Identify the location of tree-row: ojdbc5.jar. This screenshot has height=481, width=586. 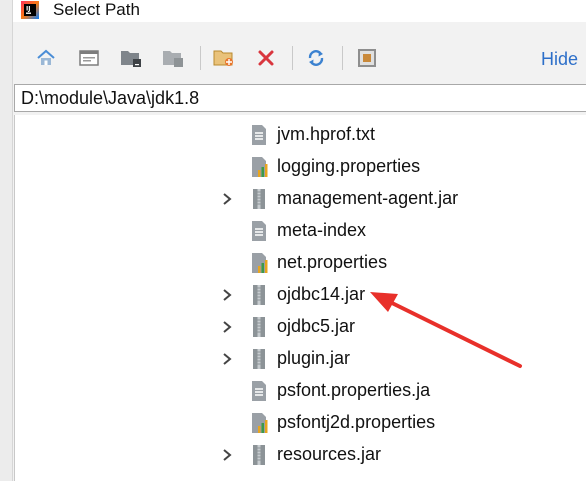
(300, 327).